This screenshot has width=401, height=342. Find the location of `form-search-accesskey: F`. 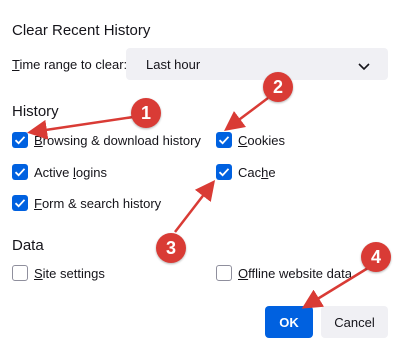

form-search-accesskey: F is located at coordinates (38, 203).